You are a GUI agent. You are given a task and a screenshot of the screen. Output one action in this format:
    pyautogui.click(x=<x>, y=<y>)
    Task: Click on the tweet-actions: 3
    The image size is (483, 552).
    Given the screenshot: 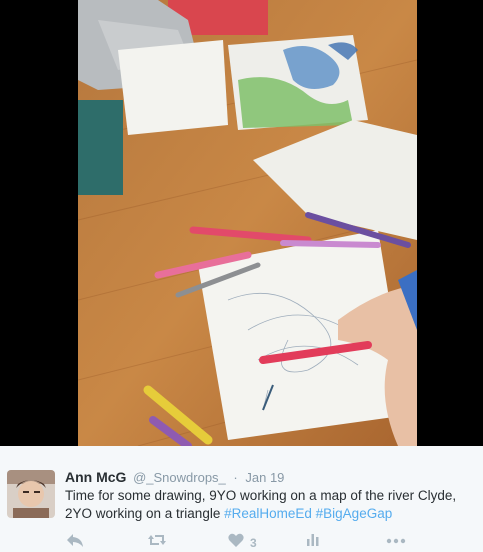 What is the action you would take?
    pyautogui.click(x=241, y=542)
    